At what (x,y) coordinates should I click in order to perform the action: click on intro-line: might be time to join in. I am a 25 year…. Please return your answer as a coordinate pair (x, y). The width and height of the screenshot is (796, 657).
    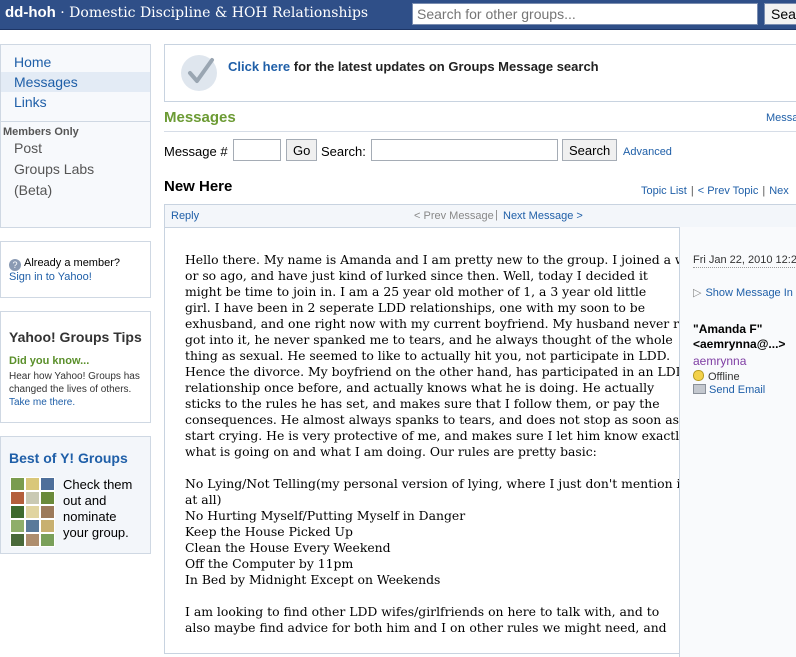
    Looking at the image, I should click on (416, 291).